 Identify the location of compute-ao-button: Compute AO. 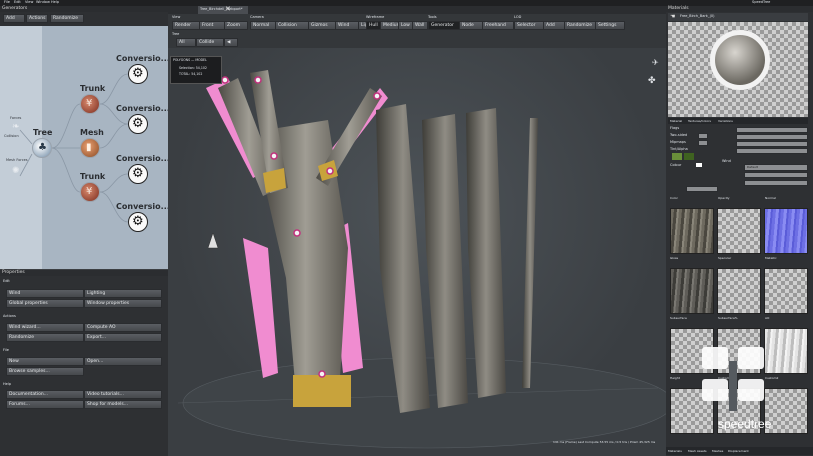
(123, 327).